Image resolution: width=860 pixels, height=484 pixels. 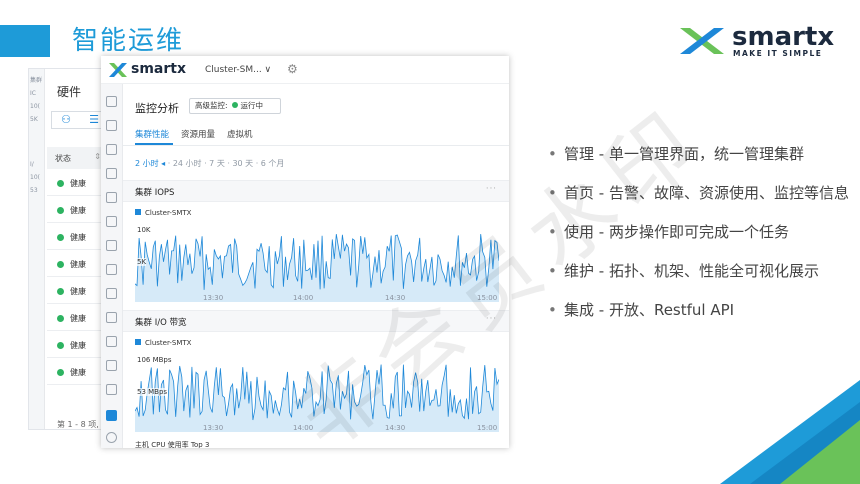 What do you see at coordinates (69, 92) in the screenshot?
I see `hardware-title: 硬件` at bounding box center [69, 92].